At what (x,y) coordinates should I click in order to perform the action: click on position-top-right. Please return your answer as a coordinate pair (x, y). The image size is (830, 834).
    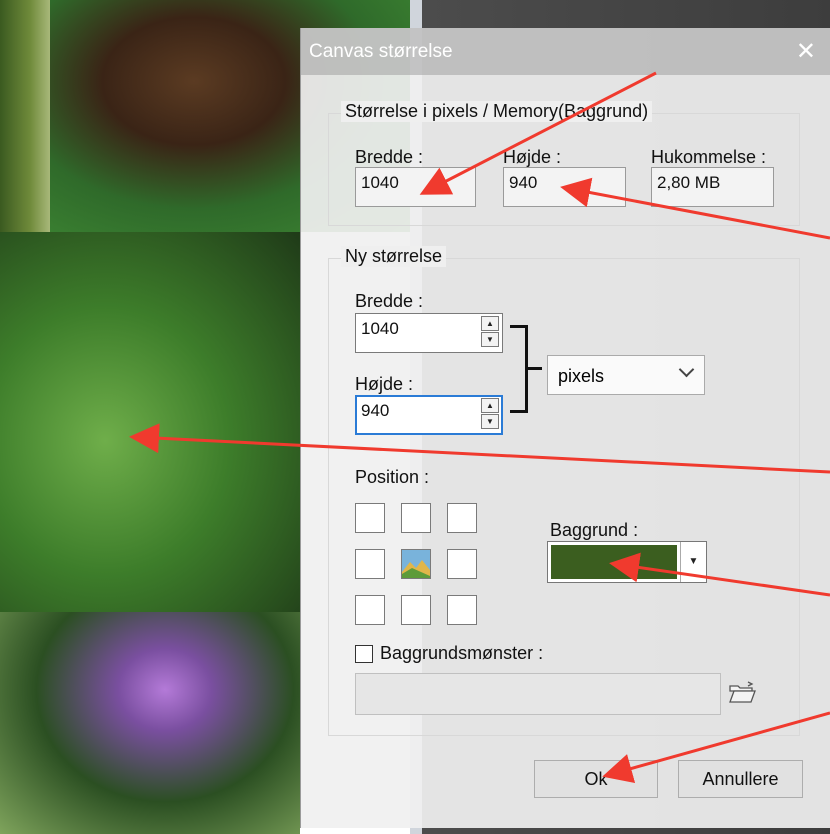
    Looking at the image, I should click on (462, 518).